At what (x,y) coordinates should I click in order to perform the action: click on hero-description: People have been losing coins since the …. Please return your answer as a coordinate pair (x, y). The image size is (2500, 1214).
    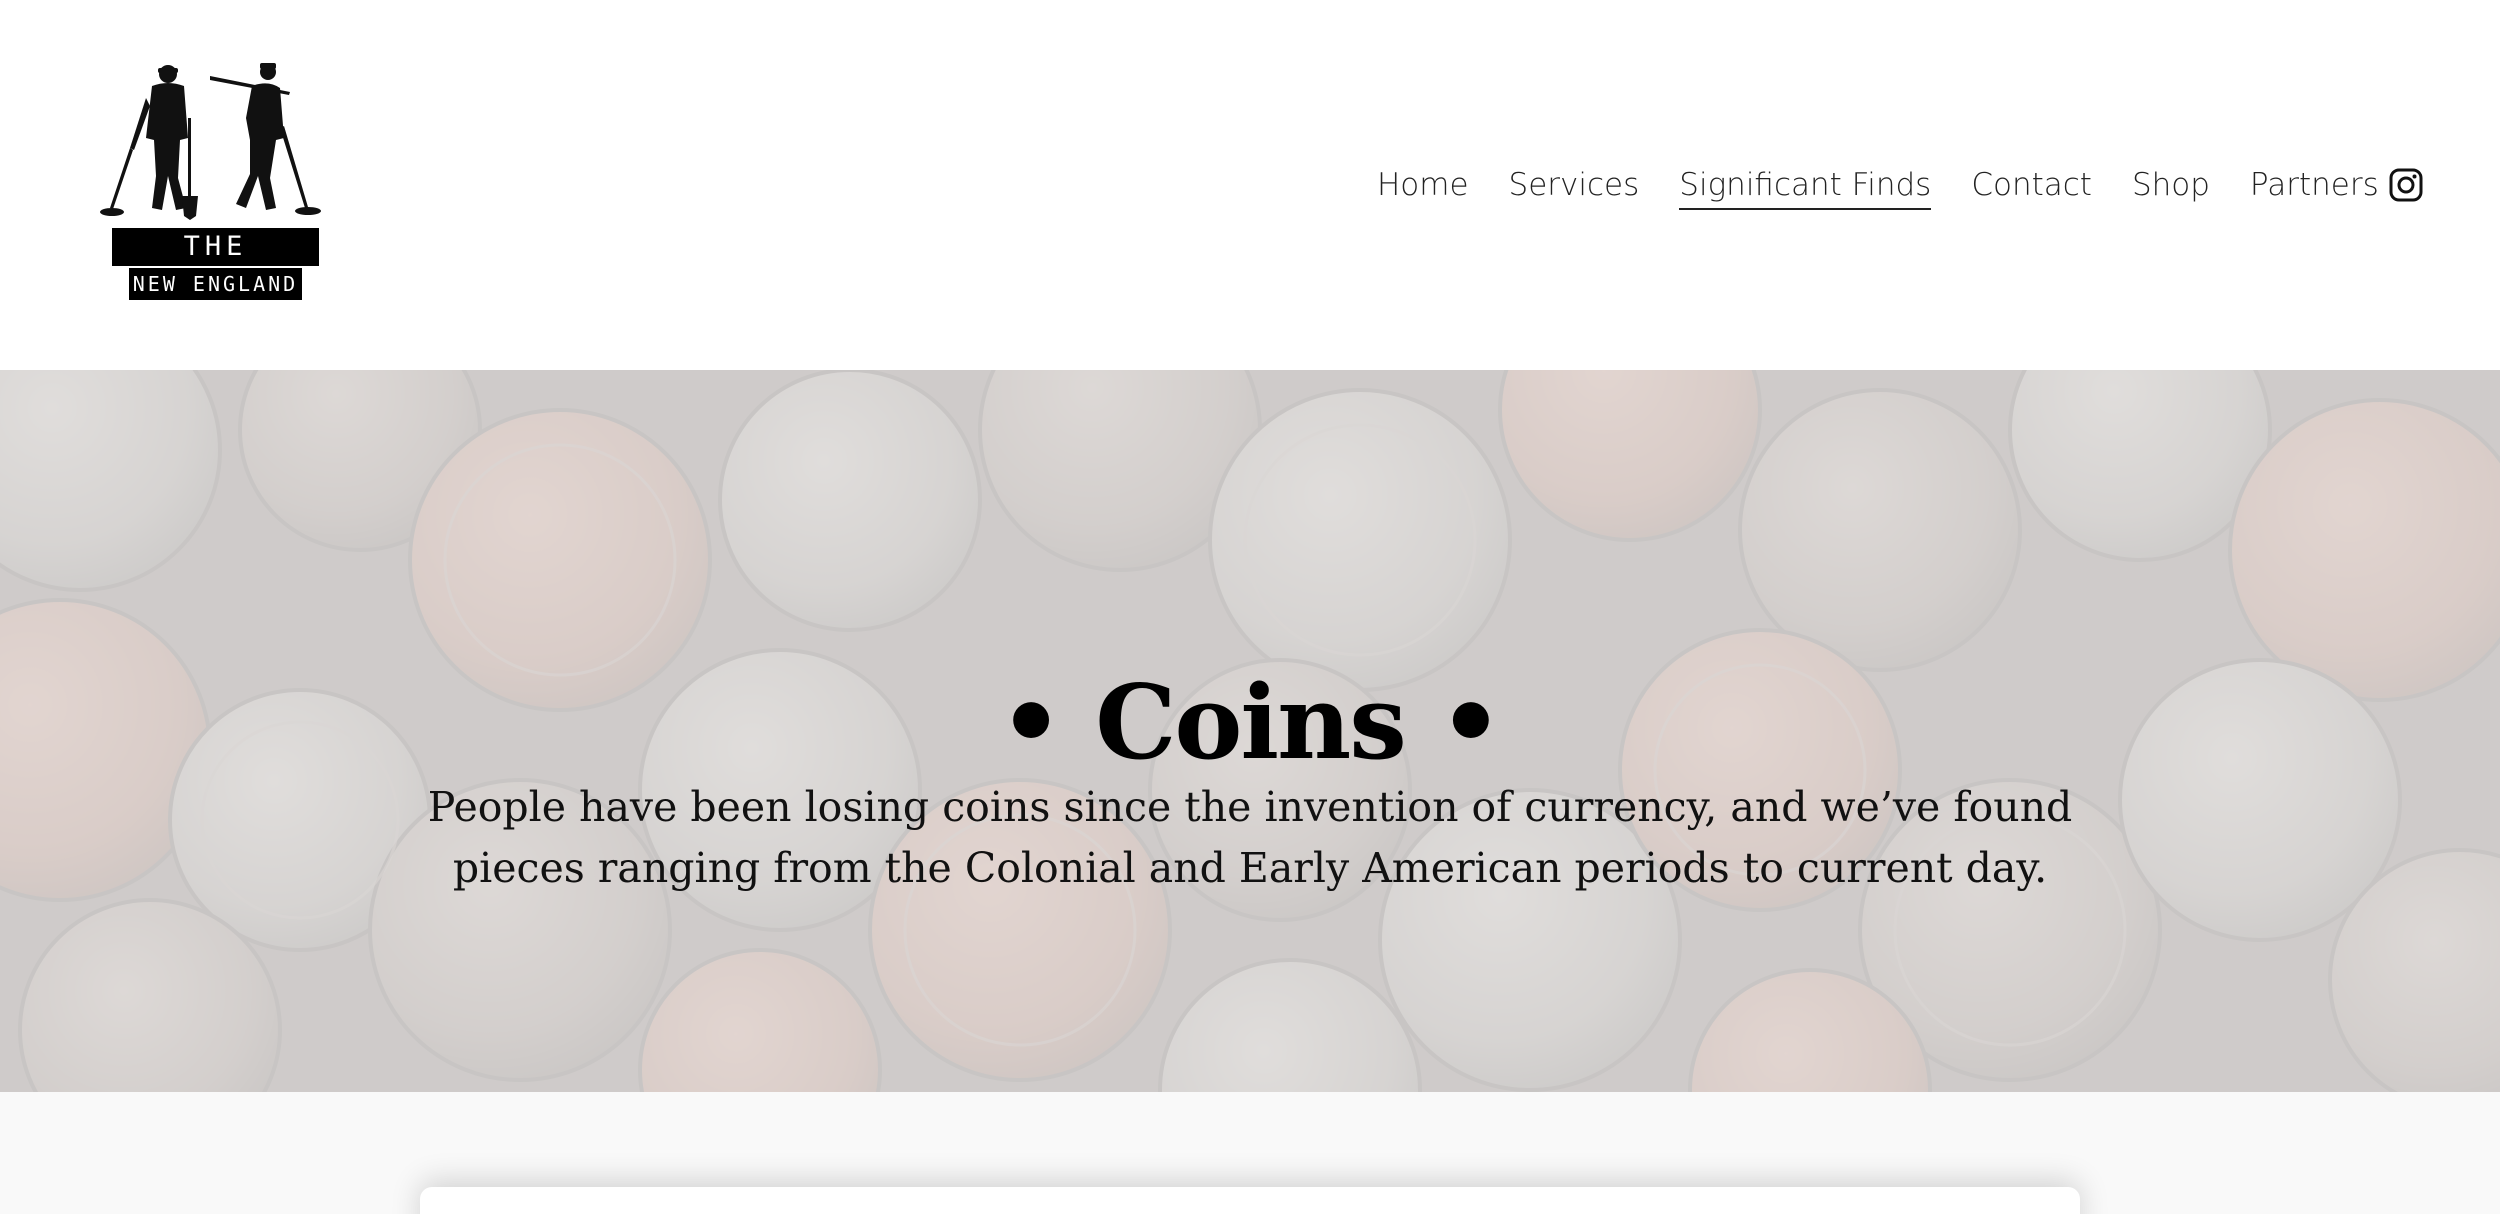
    Looking at the image, I should click on (1250, 837).